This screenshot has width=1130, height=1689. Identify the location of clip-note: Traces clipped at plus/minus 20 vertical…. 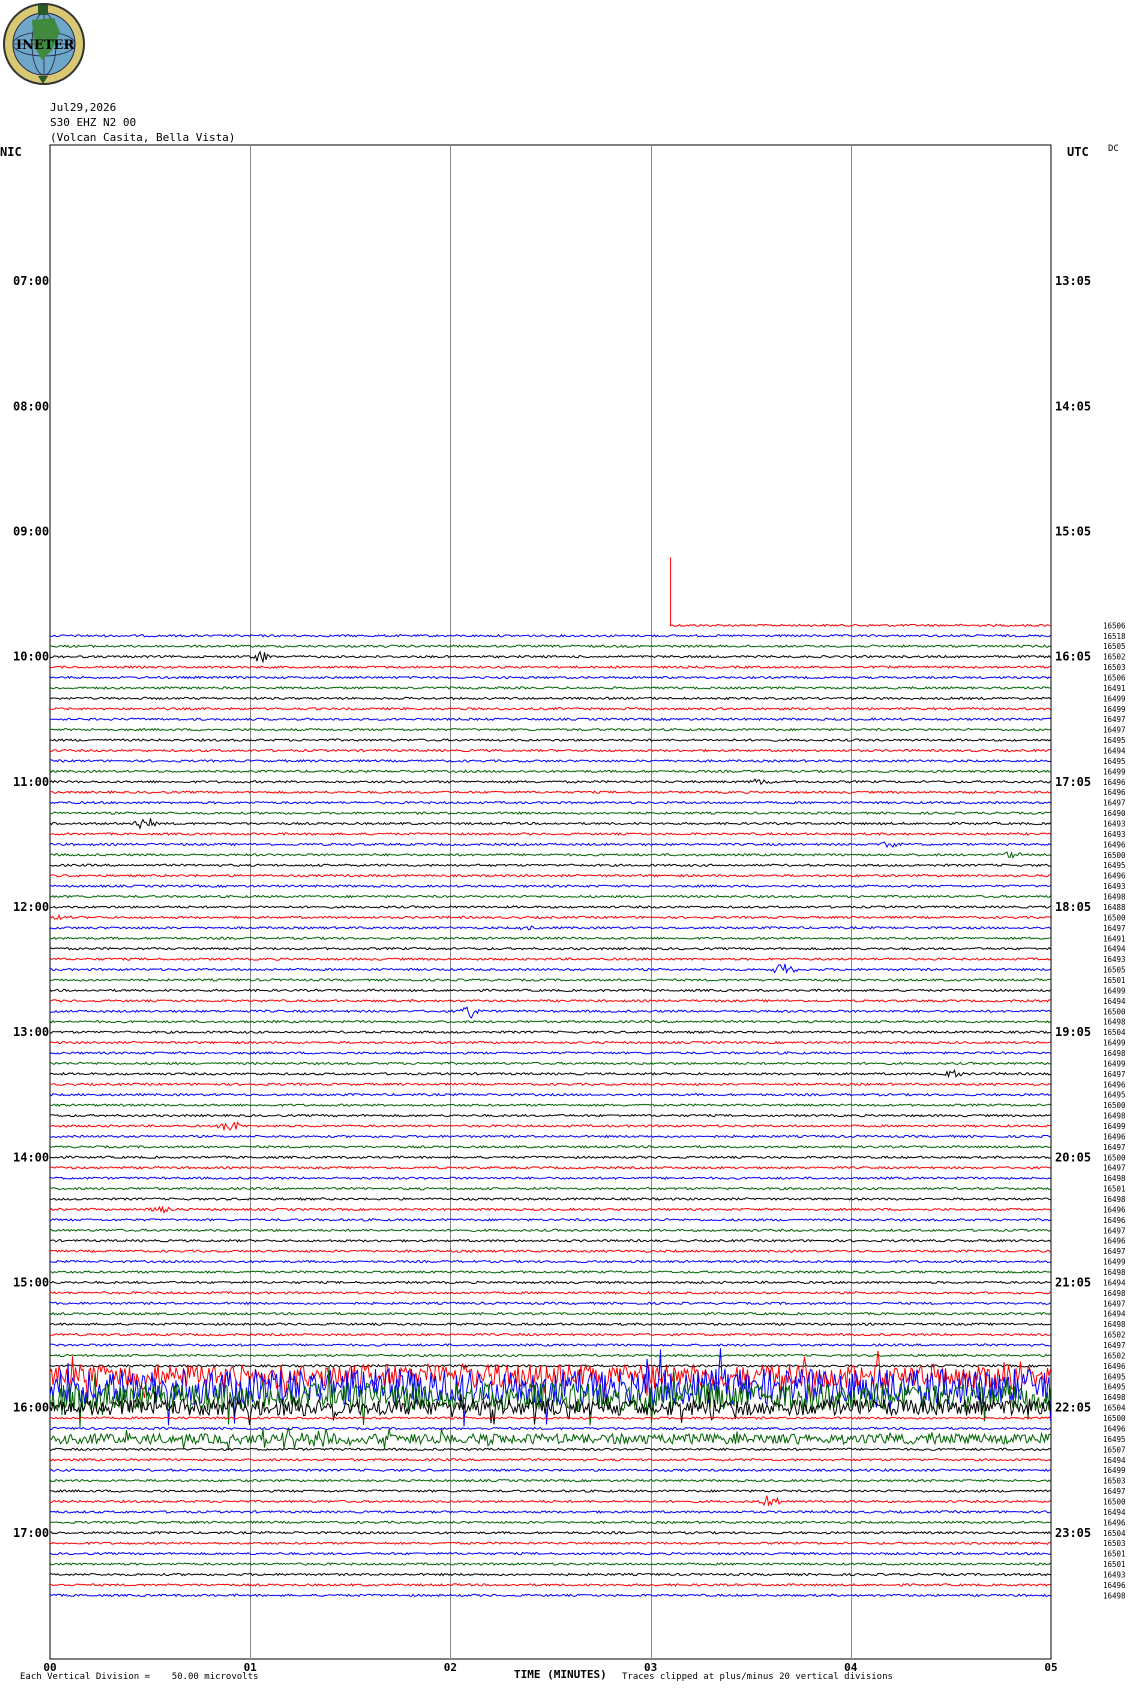
(757, 1677).